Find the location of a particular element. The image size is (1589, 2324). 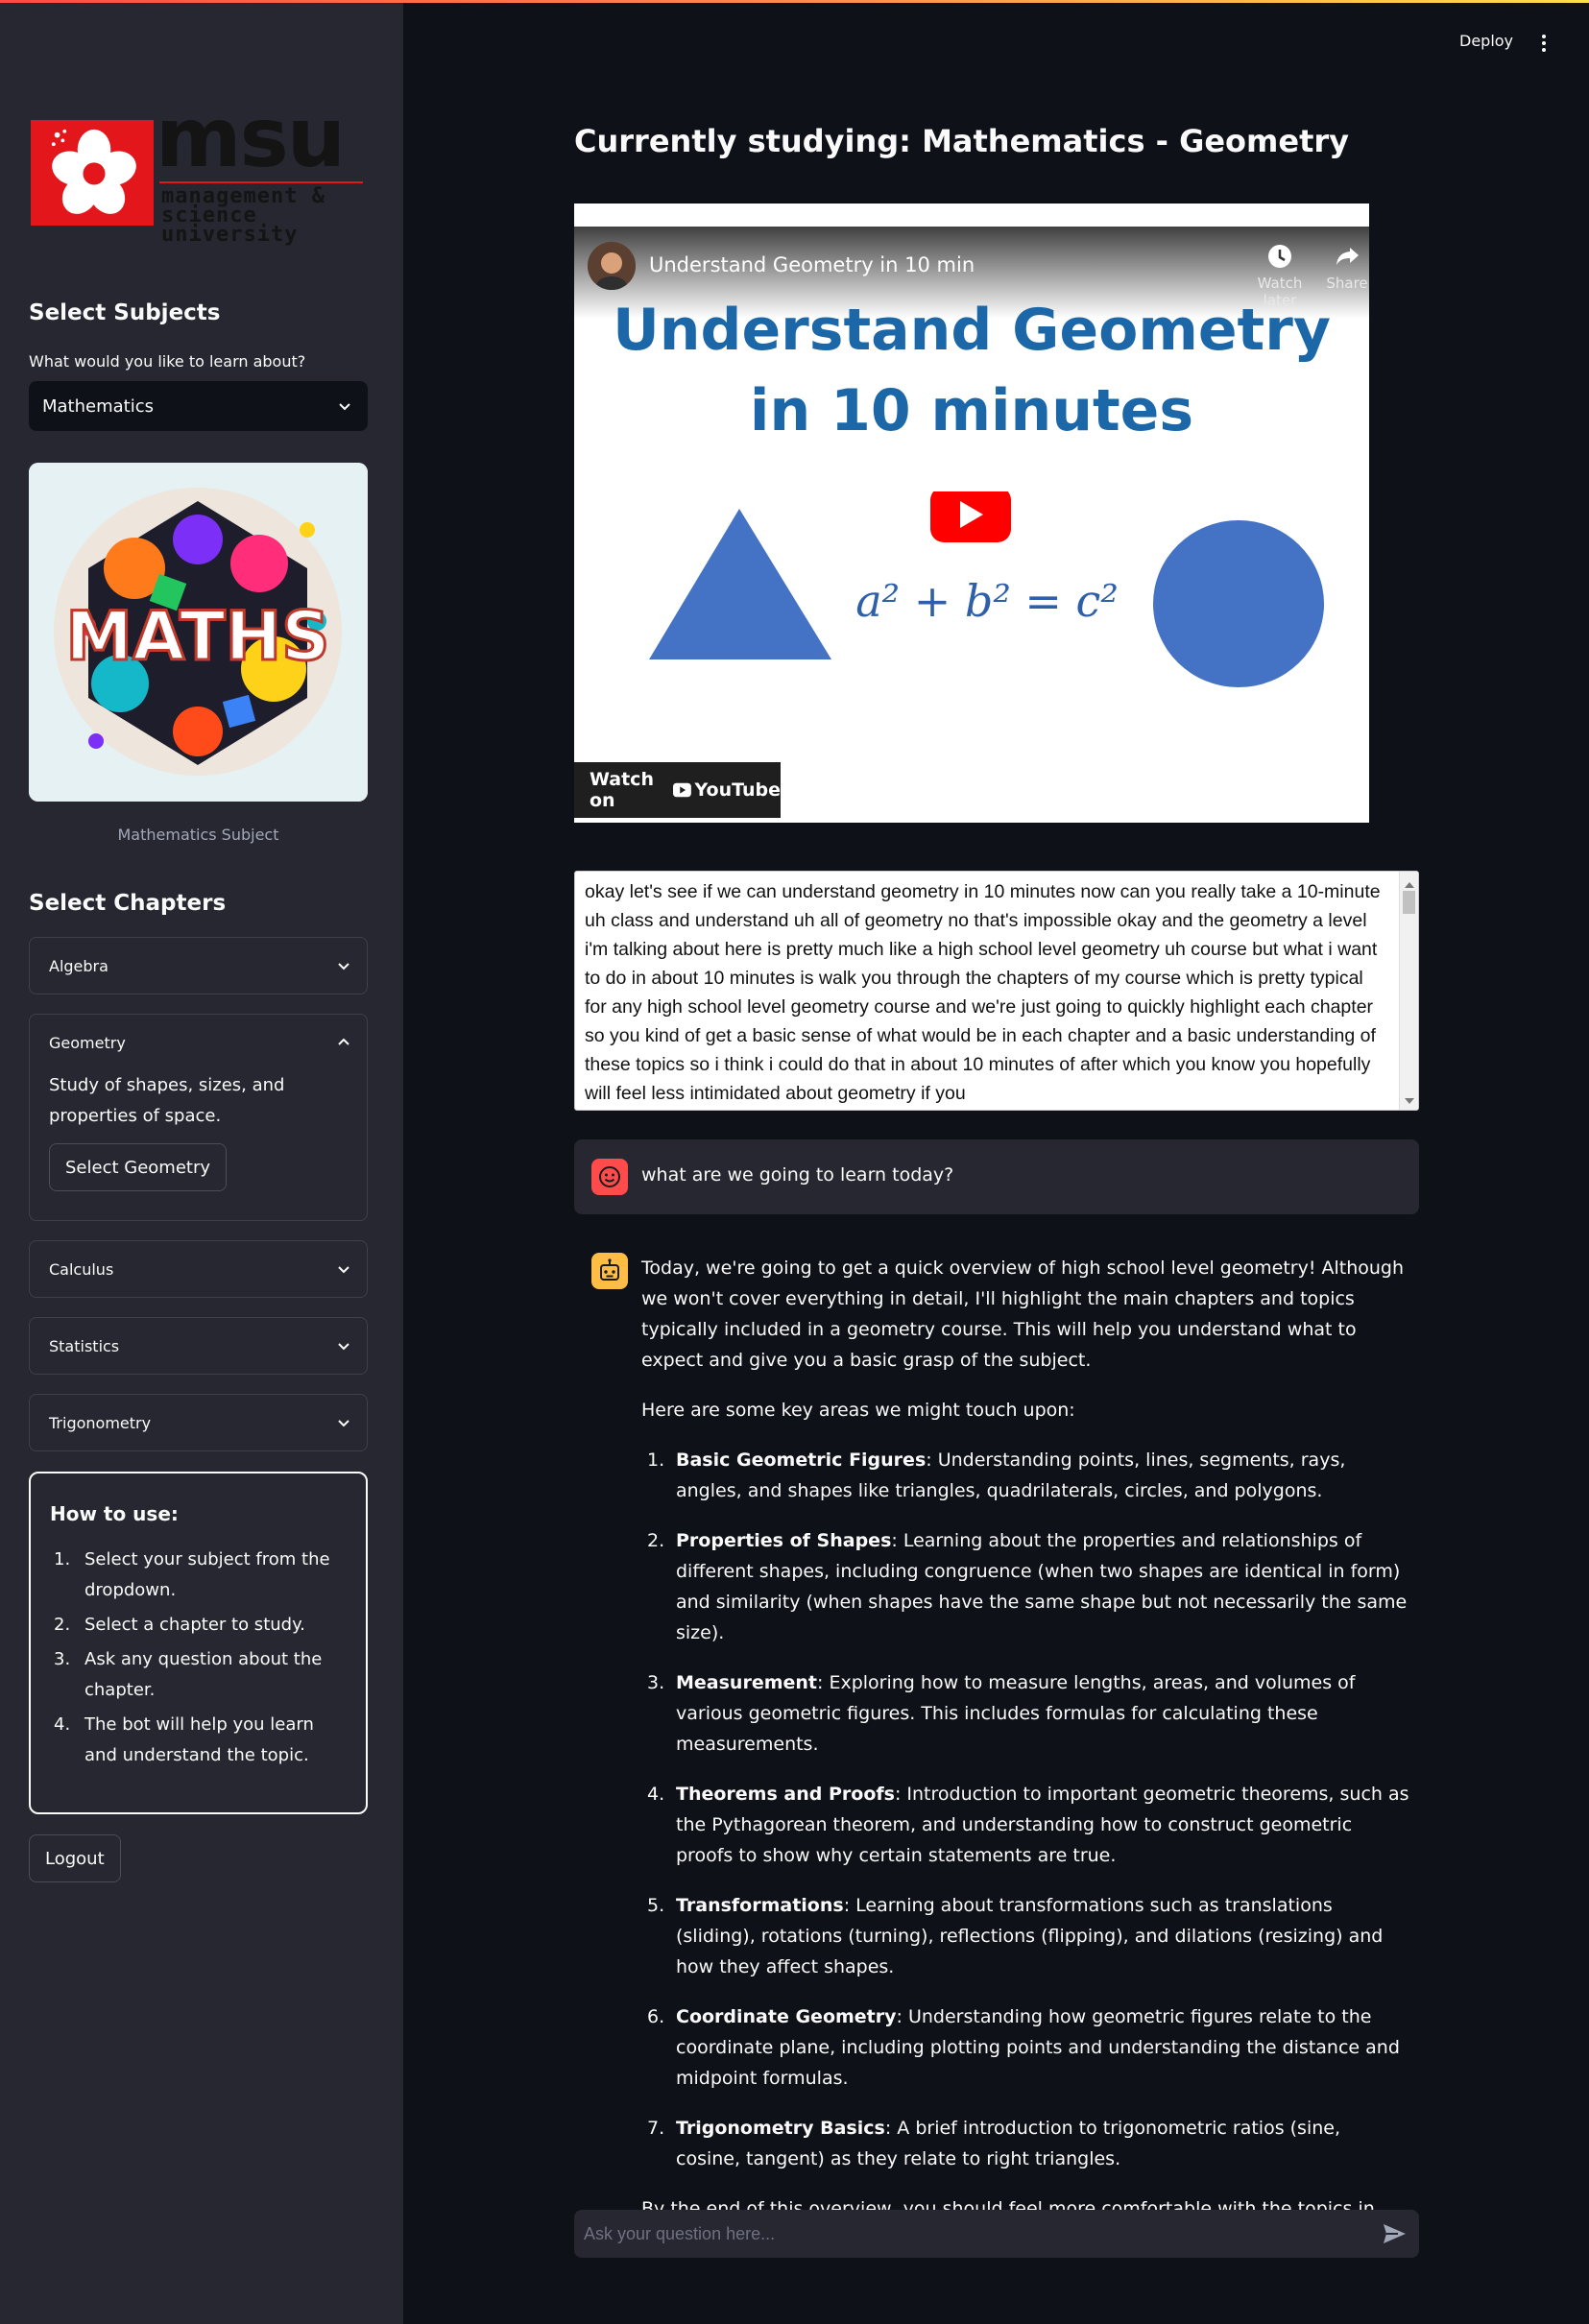

expander-label: Trigonometry is located at coordinates (101, 1422).